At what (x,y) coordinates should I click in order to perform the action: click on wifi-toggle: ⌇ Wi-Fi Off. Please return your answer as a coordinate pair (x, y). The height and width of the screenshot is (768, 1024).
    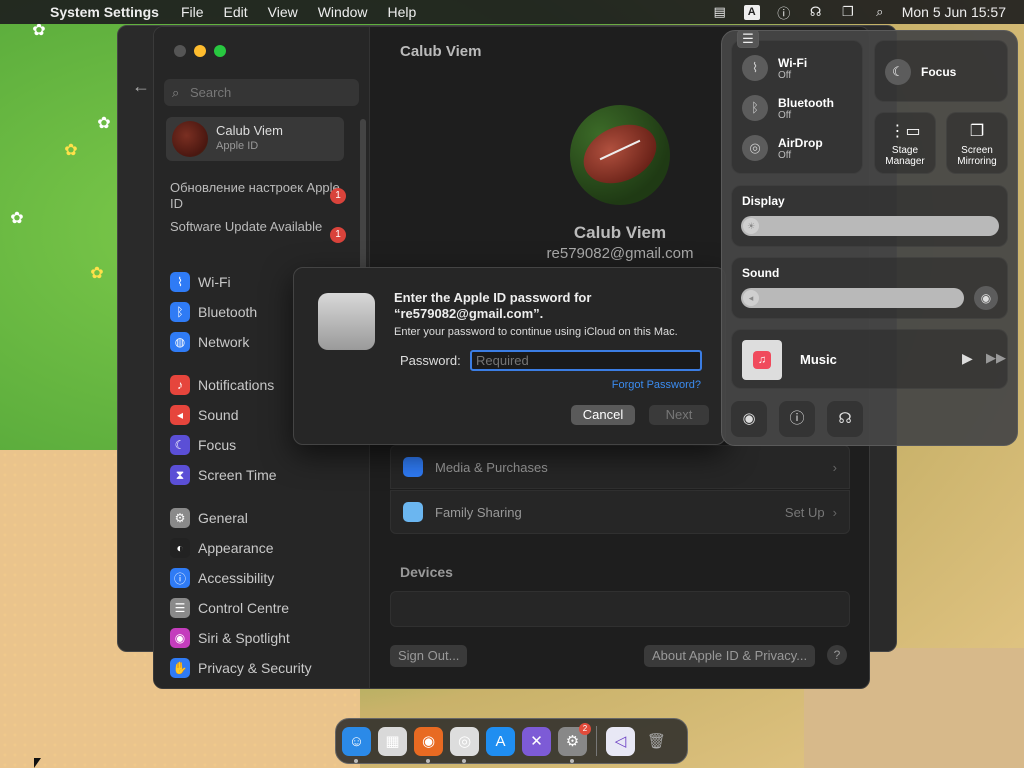
    Looking at the image, I should click on (774, 68).